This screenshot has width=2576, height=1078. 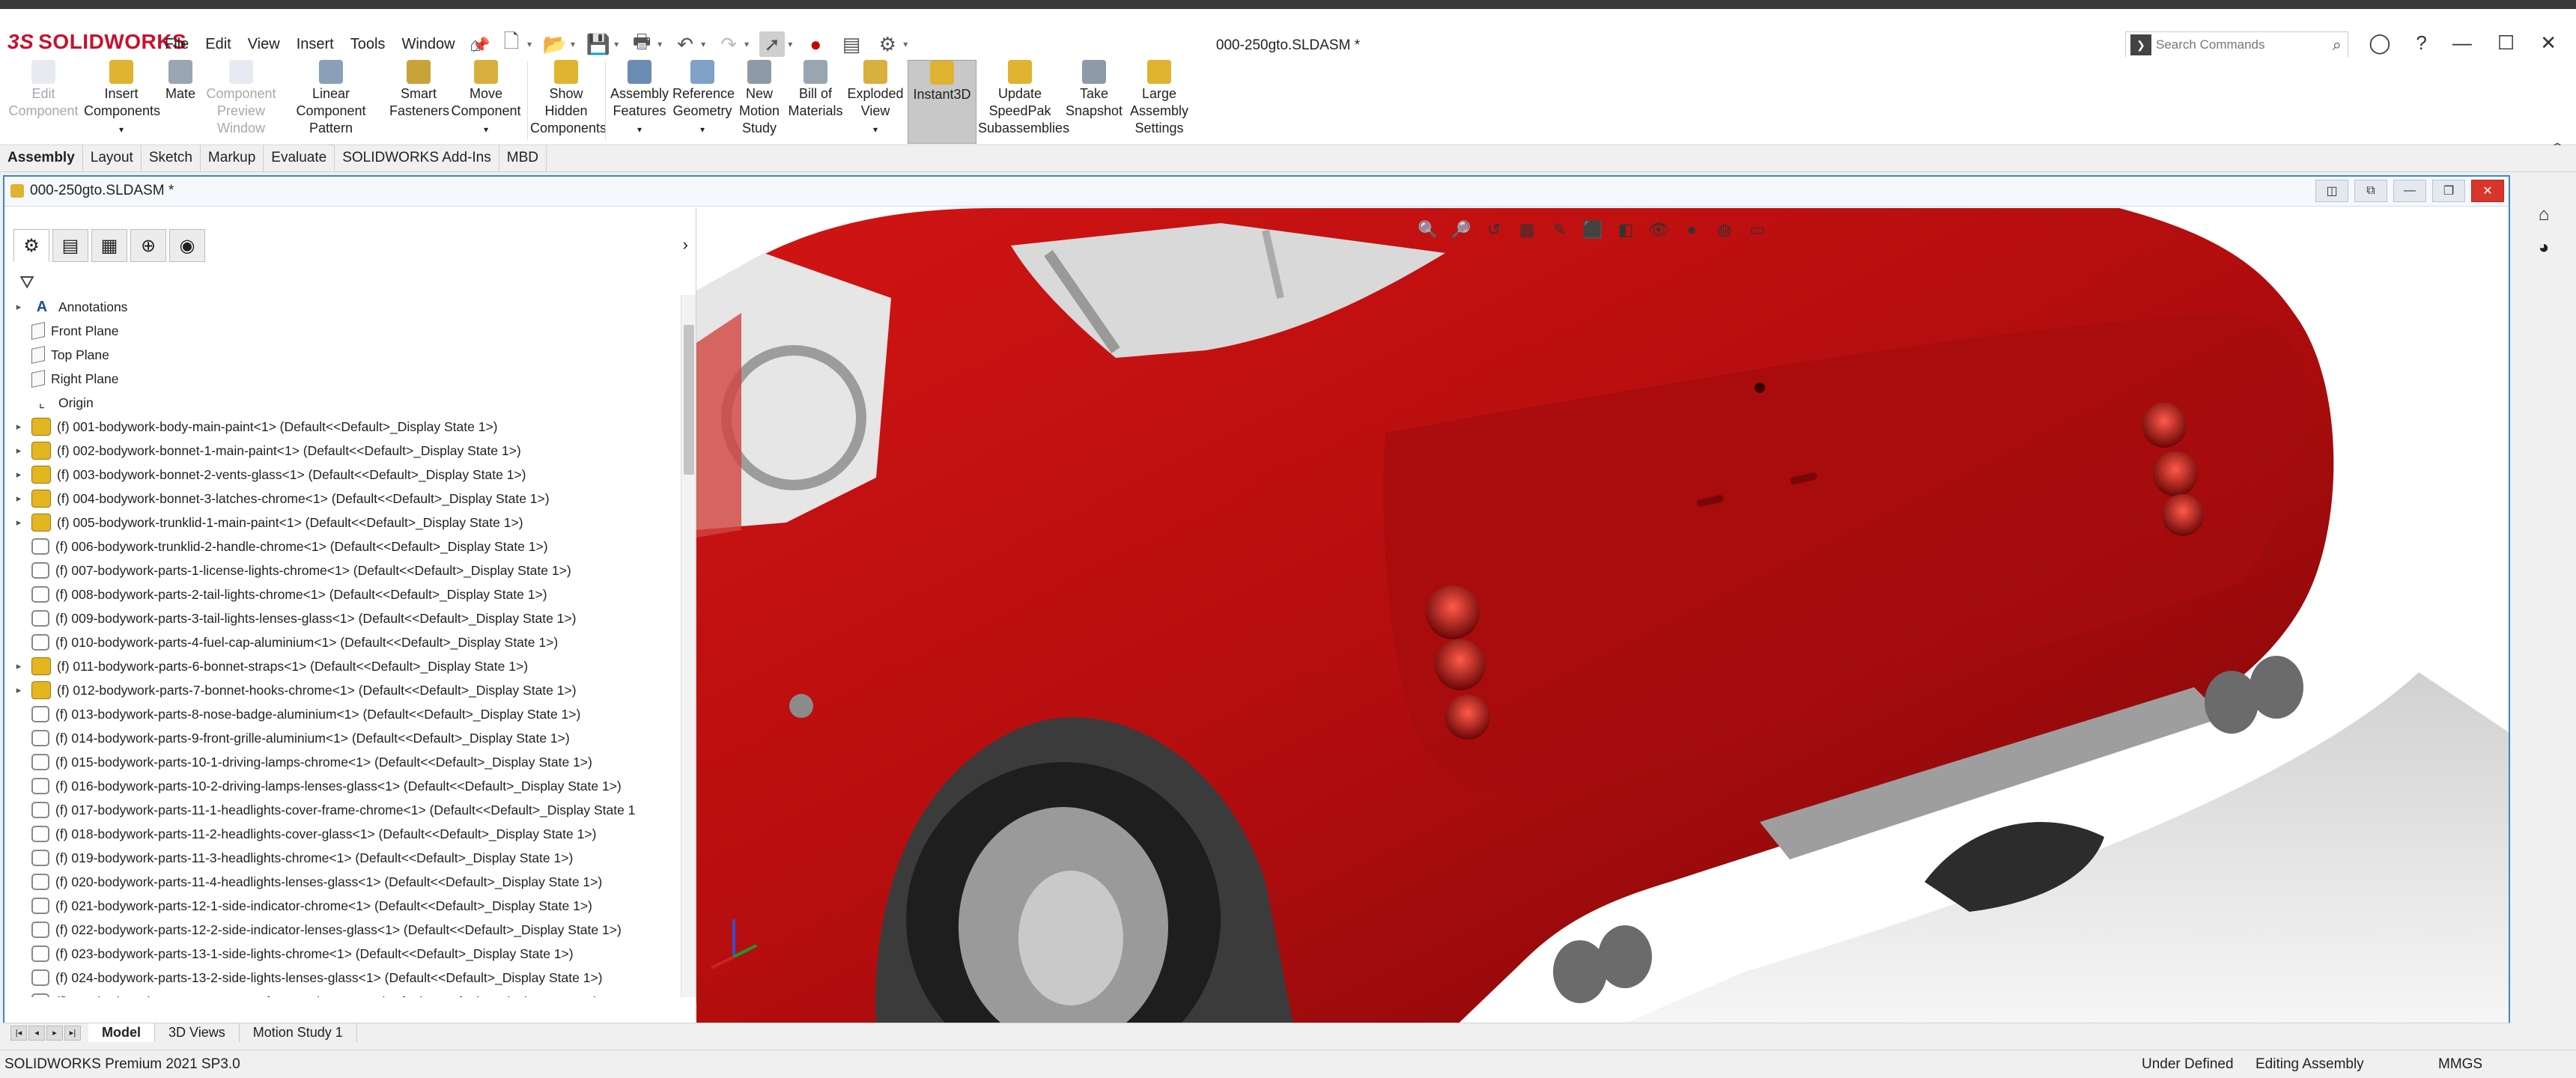 I want to click on view-settings-icon: ▭, so click(x=1757, y=230).